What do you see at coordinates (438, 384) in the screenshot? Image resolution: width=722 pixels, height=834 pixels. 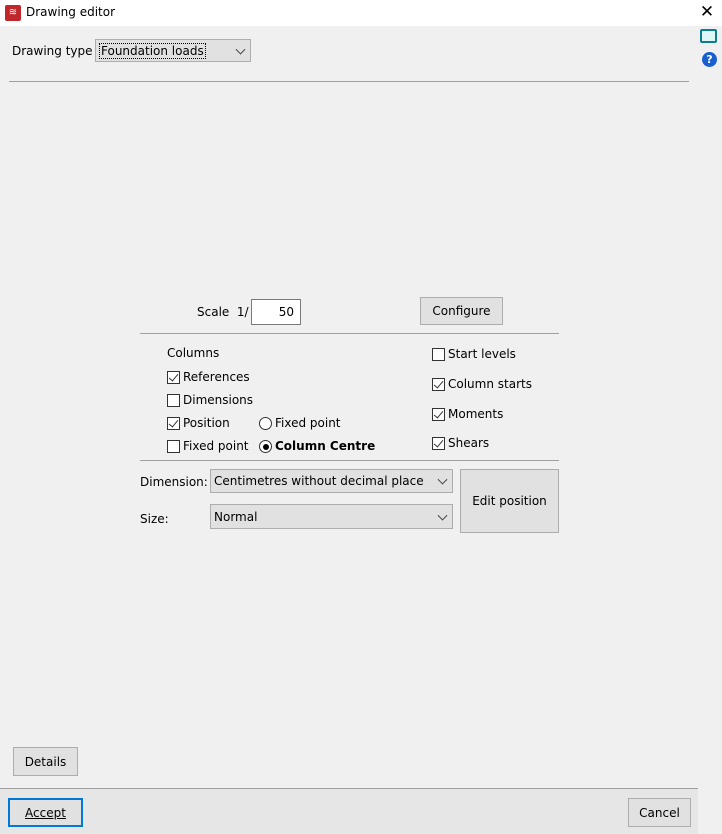 I see `column-starts-checkbox` at bounding box center [438, 384].